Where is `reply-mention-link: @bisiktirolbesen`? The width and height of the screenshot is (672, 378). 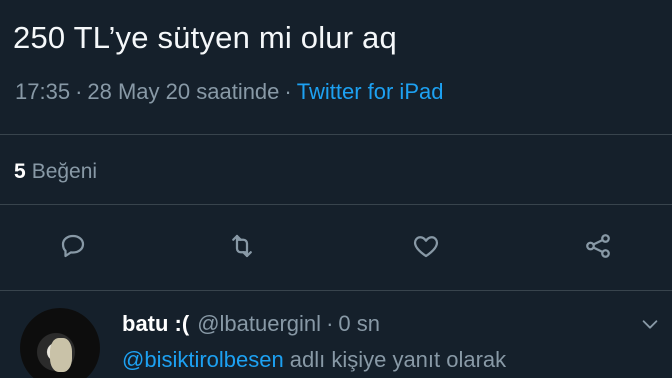 reply-mention-link: @bisiktirolbesen is located at coordinates (203, 359).